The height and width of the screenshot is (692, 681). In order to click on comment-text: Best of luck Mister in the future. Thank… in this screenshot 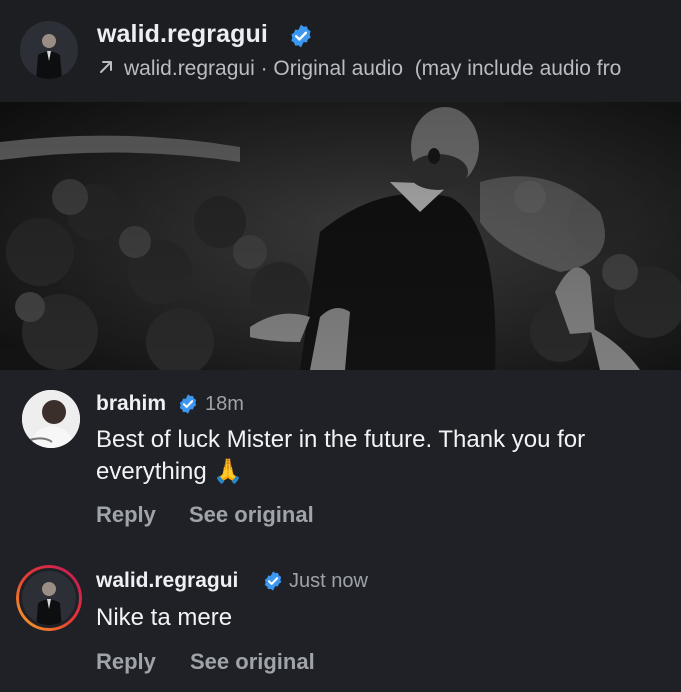, I will do `click(340, 456)`.